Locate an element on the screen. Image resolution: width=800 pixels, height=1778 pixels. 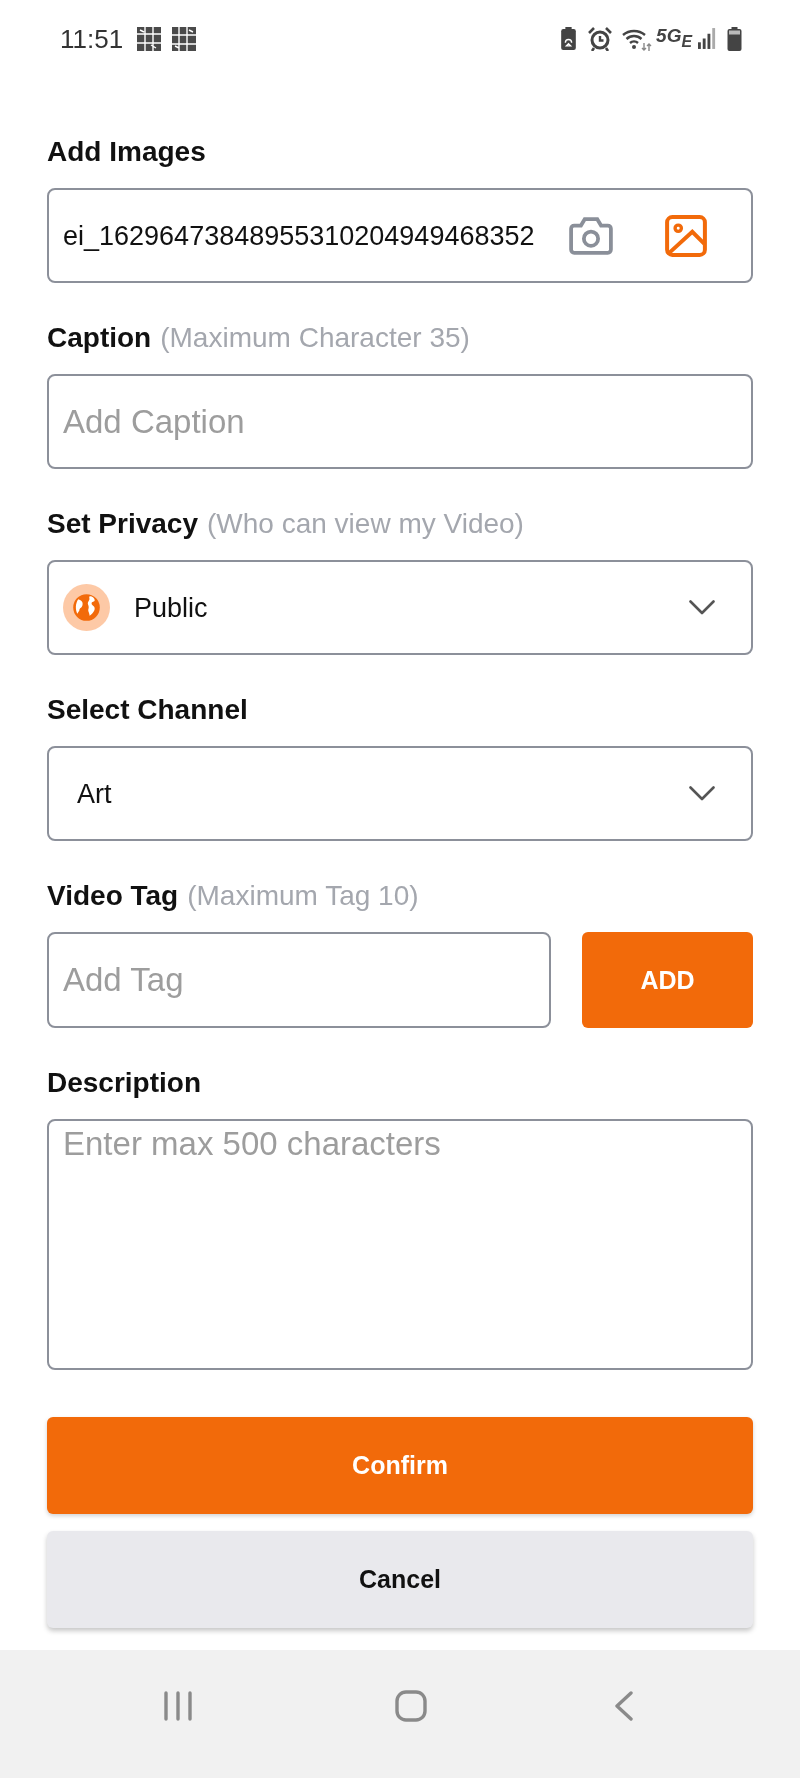
field-label: Select Channel is located at coordinates (147, 710).